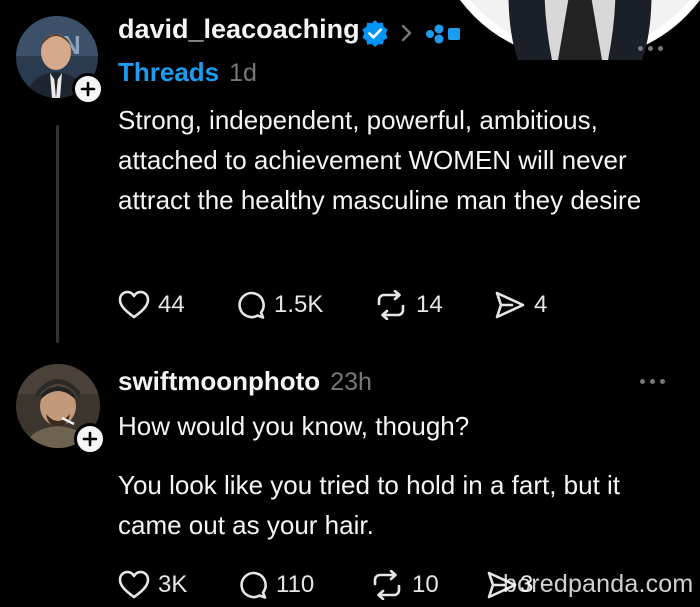 This screenshot has width=700, height=607. Describe the element at coordinates (295, 584) in the screenshot. I see `reply-reply-count: 110` at that location.